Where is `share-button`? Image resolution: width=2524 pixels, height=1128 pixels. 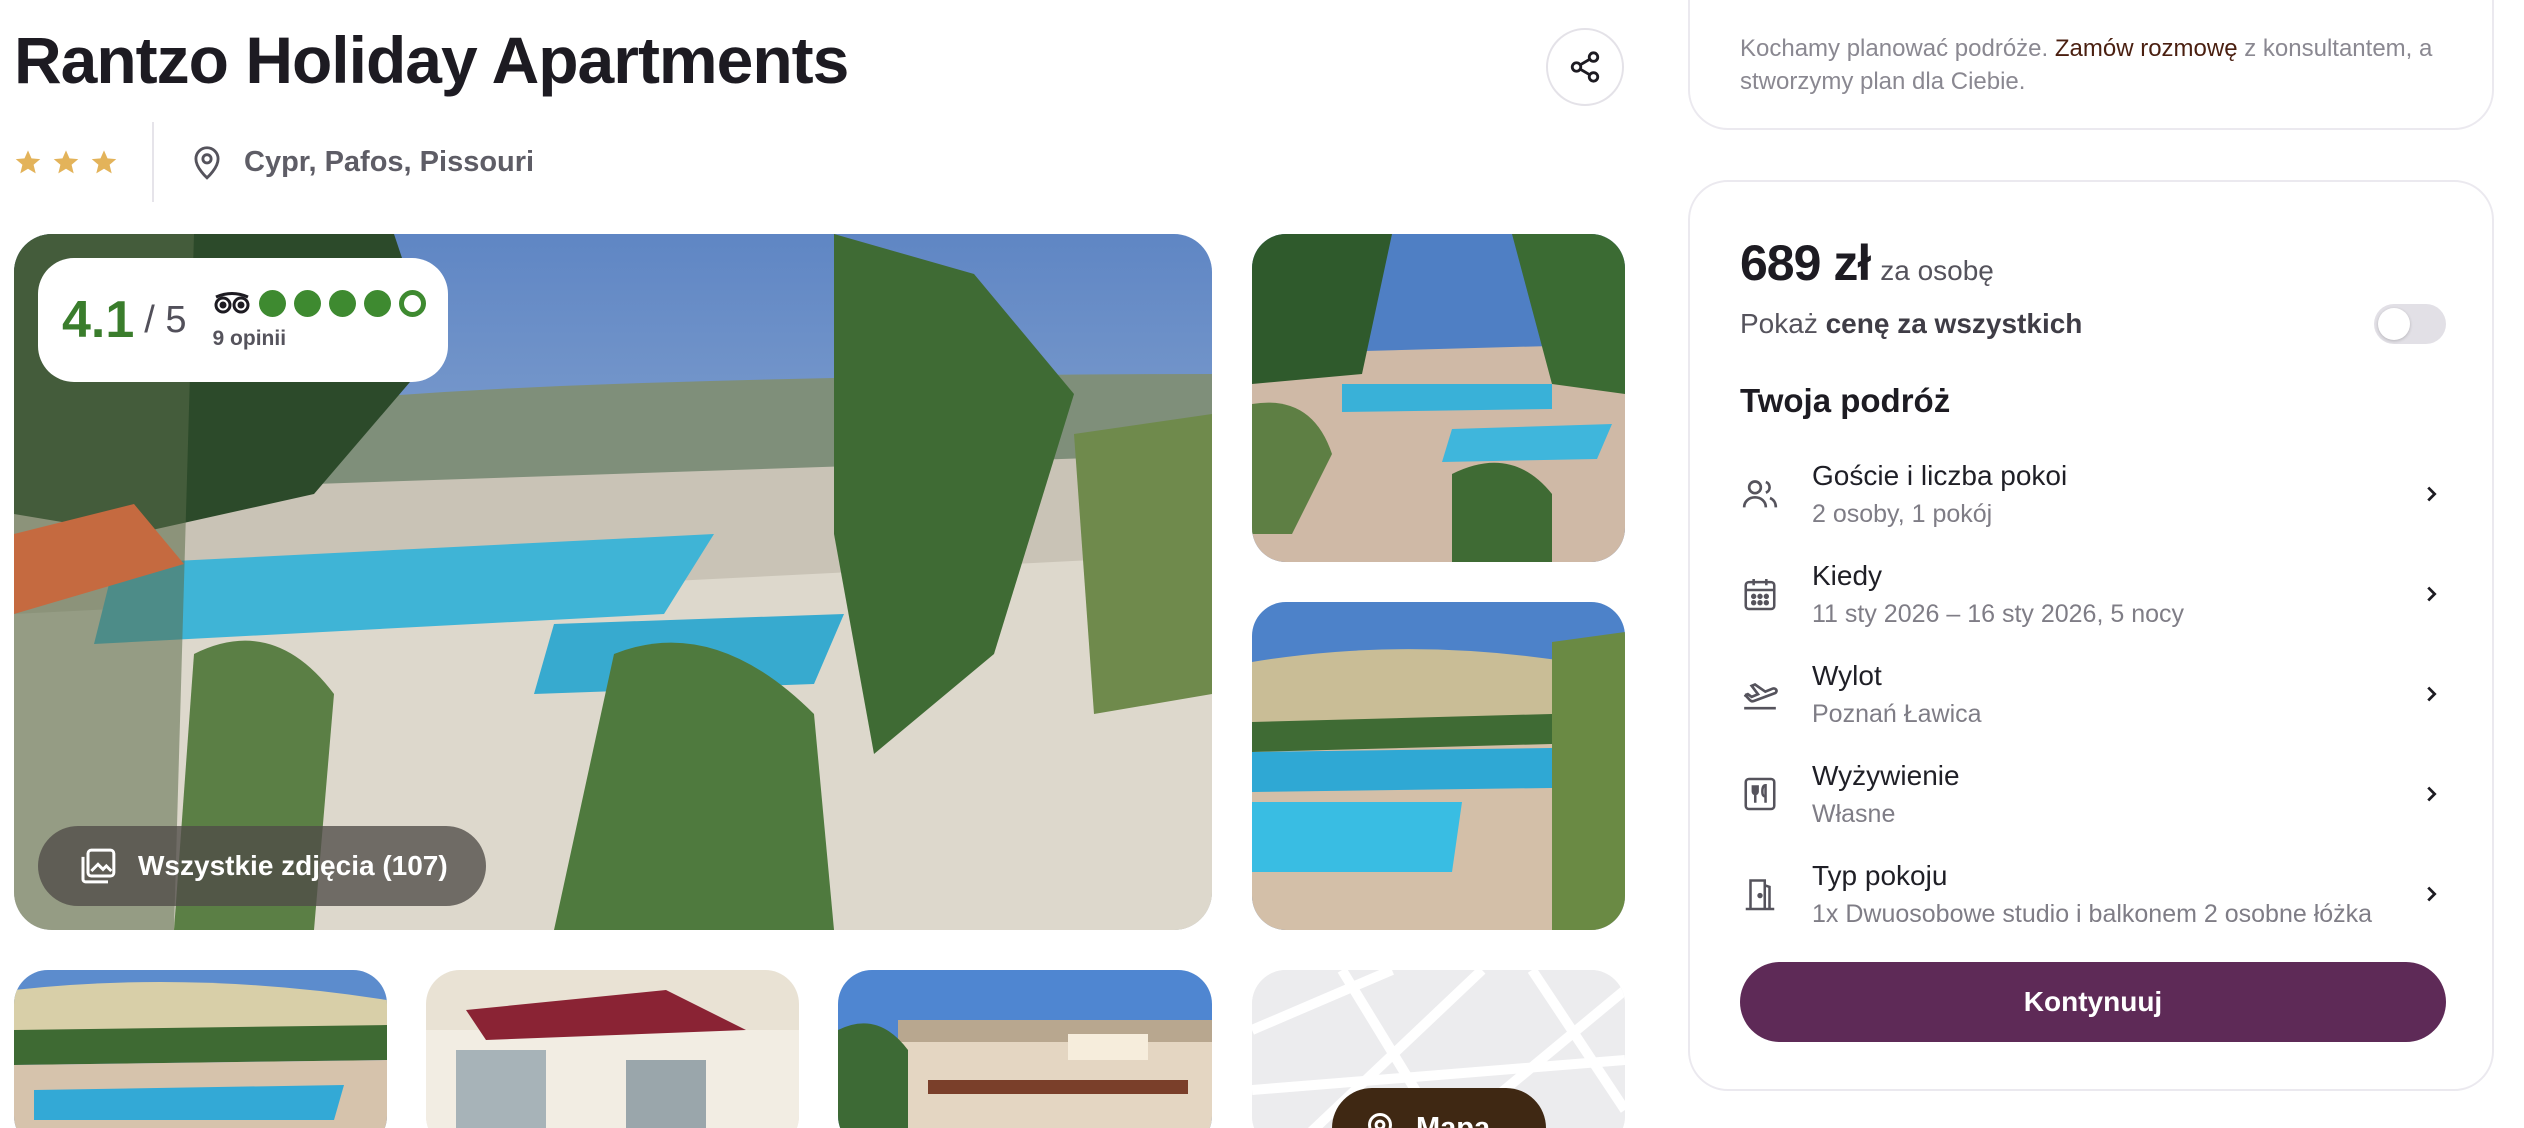 share-button is located at coordinates (1585, 67).